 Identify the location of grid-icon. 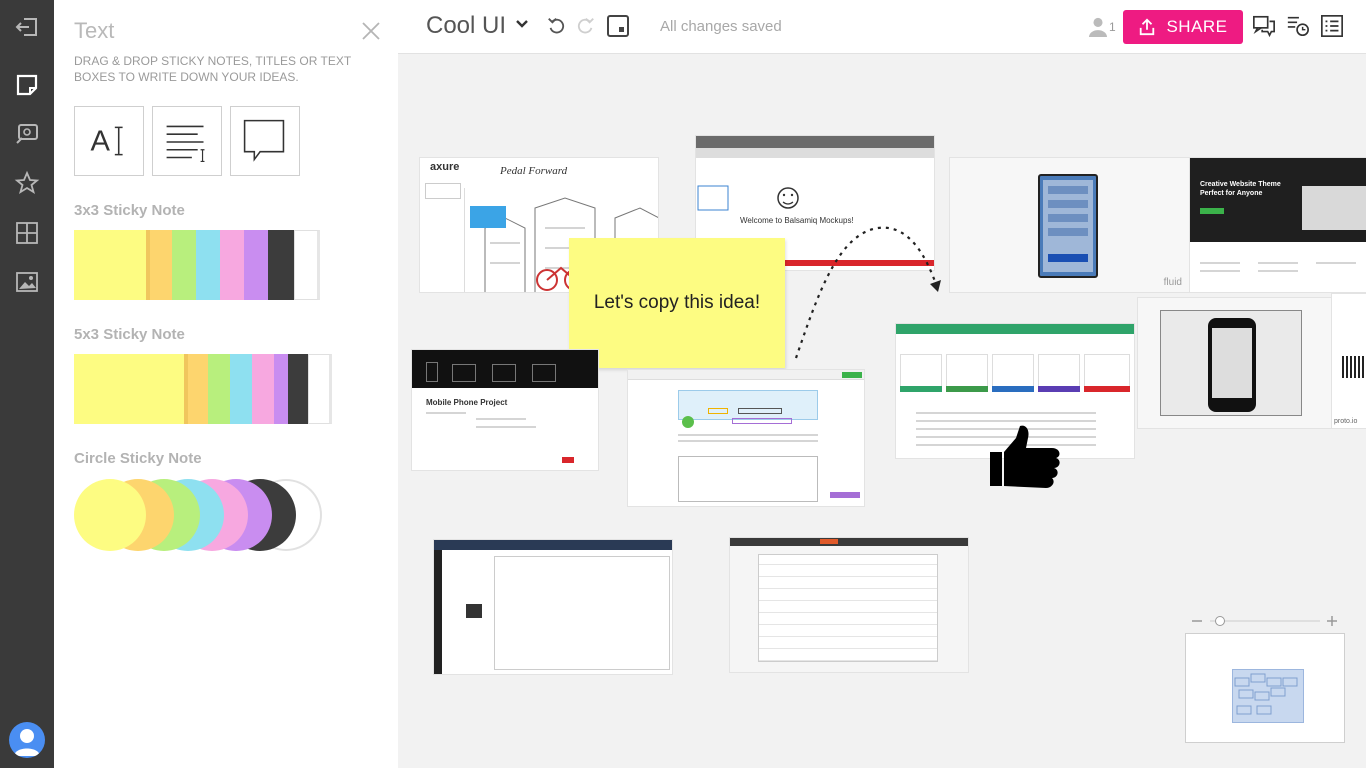
(27, 233).